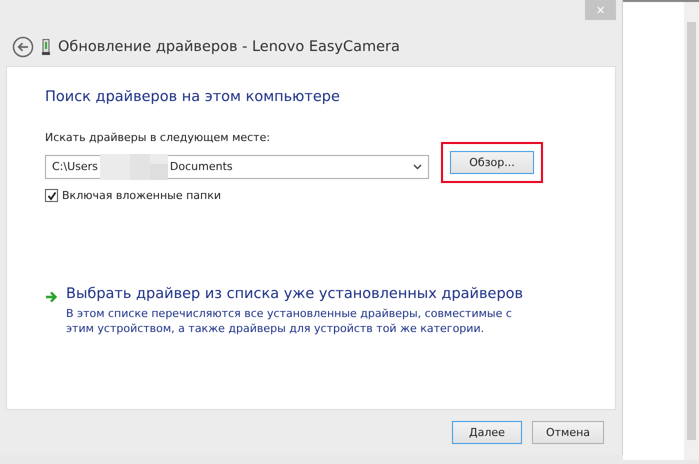  What do you see at coordinates (237, 166) in the screenshot?
I see `path-combo-box: C:\Users Documents` at bounding box center [237, 166].